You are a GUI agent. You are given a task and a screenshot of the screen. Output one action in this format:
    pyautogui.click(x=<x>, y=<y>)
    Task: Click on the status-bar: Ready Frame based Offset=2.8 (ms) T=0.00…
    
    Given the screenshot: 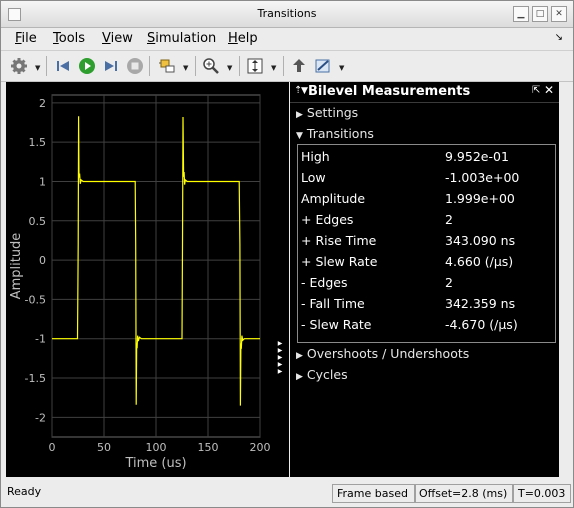 What is the action you would take?
    pyautogui.click(x=287, y=494)
    